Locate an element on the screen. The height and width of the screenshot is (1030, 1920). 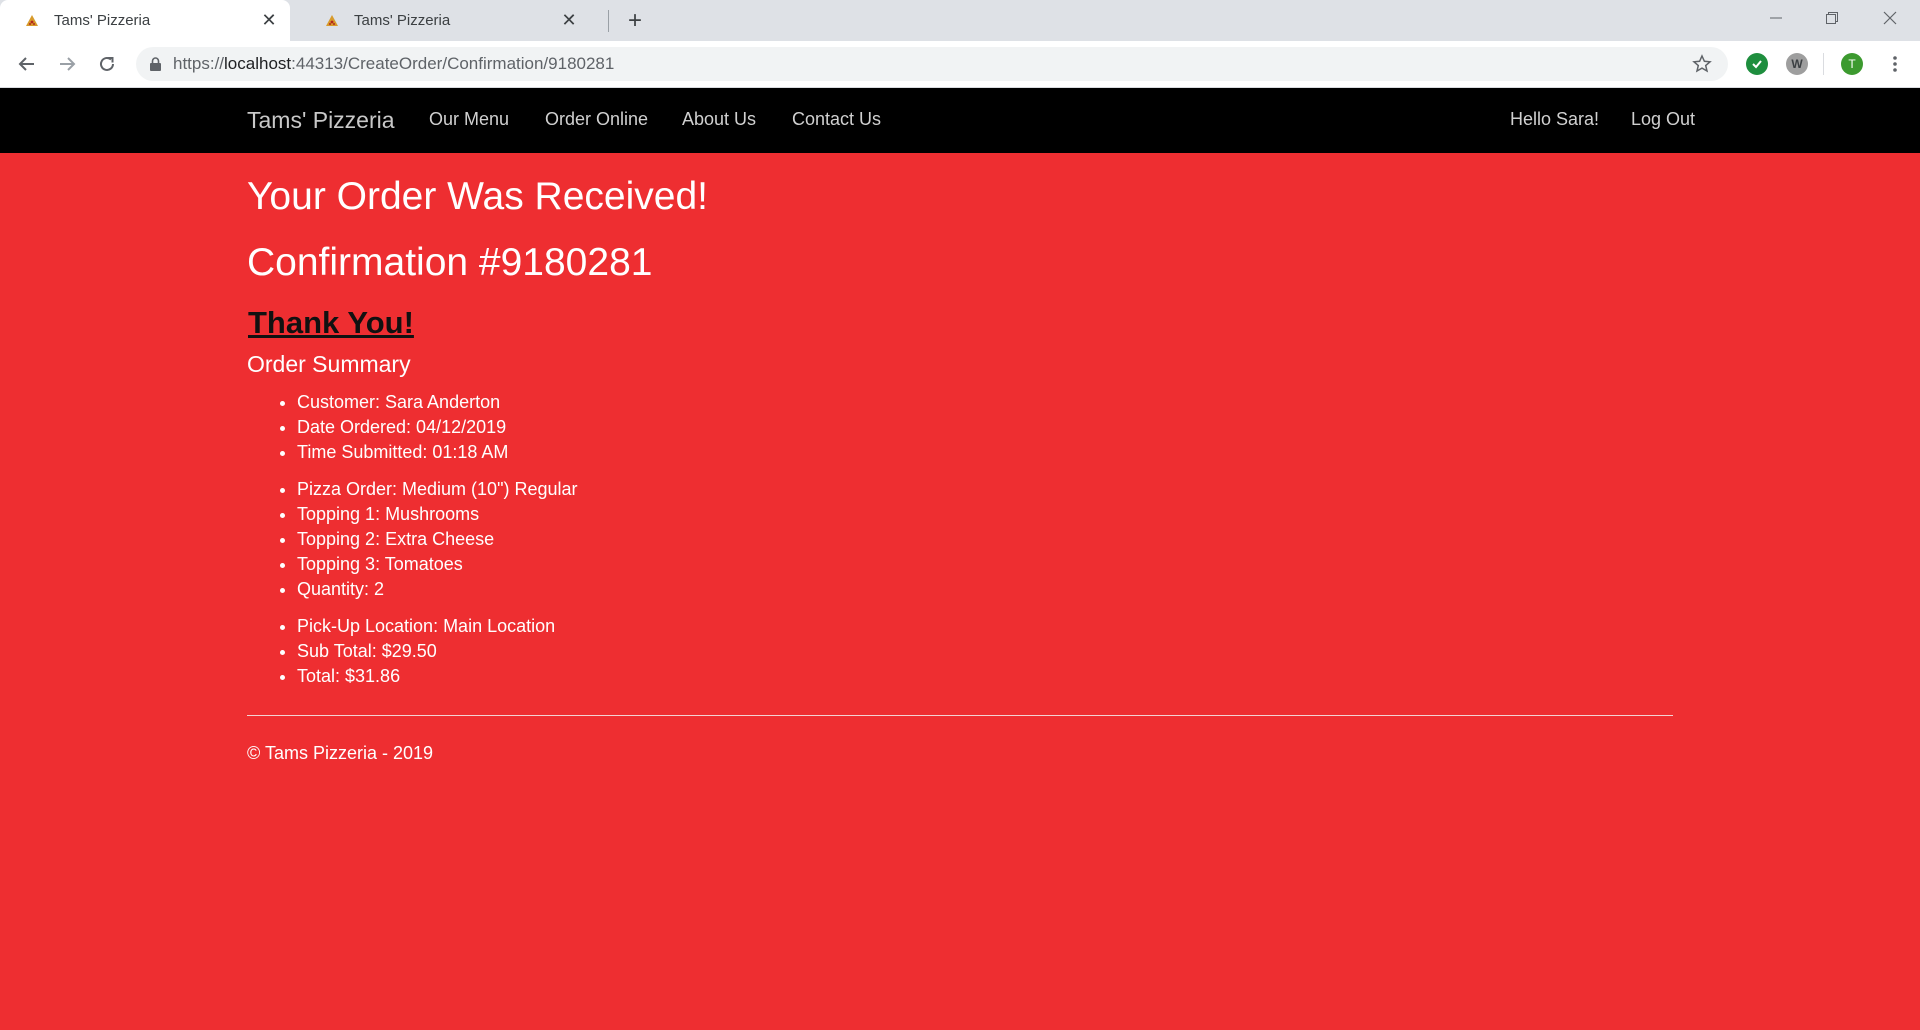
extension-w-icon: W is located at coordinates (1797, 64).